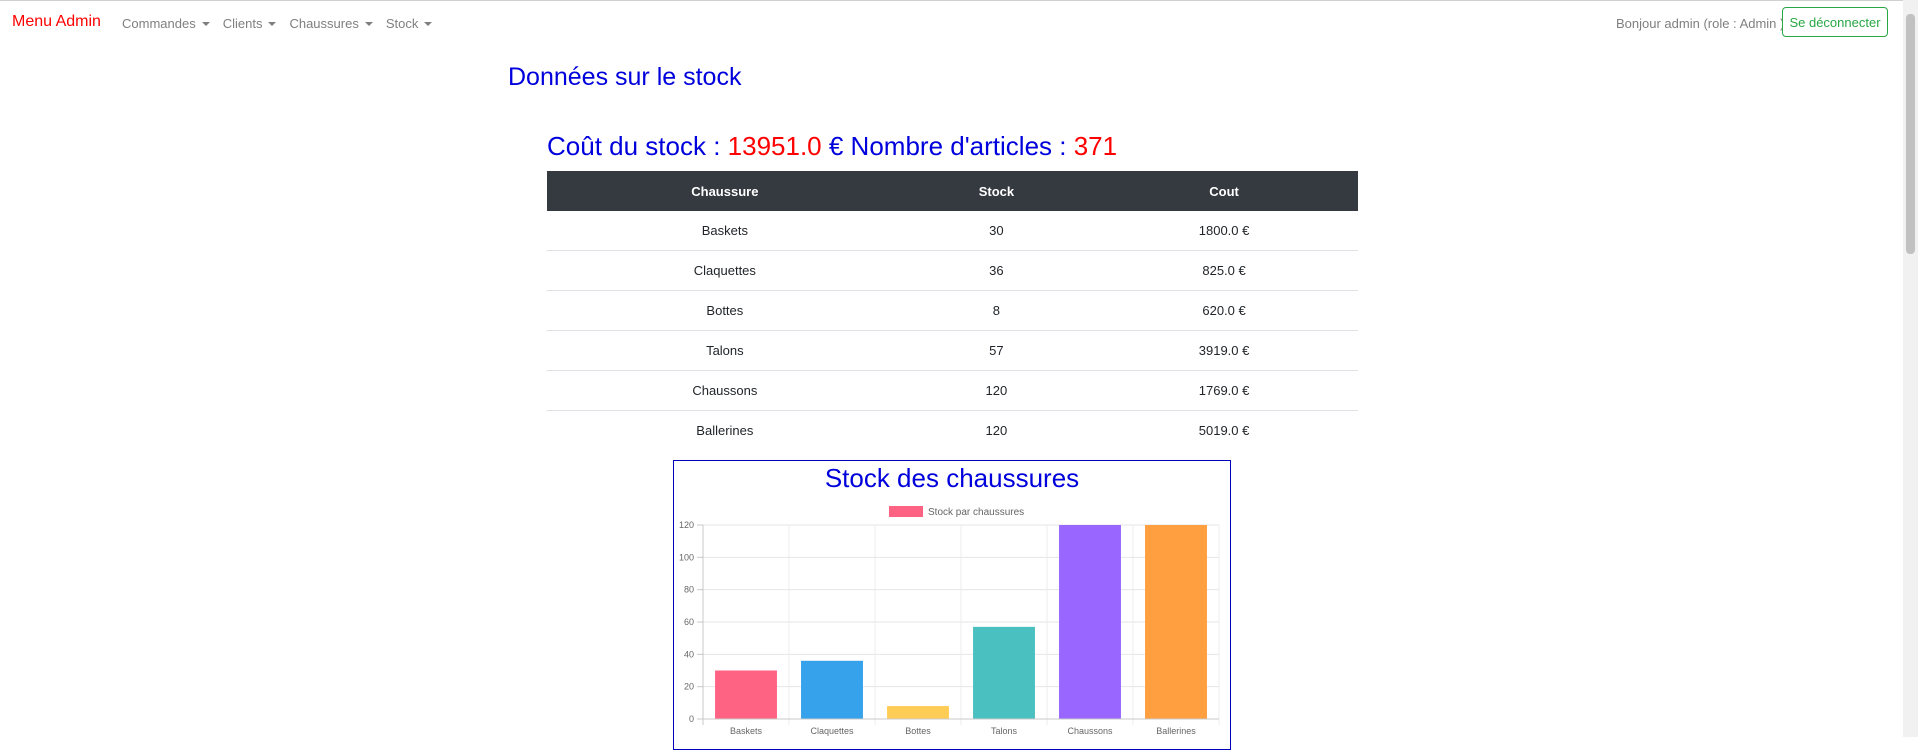  I want to click on vertical-scrollbar, so click(1910, 368).